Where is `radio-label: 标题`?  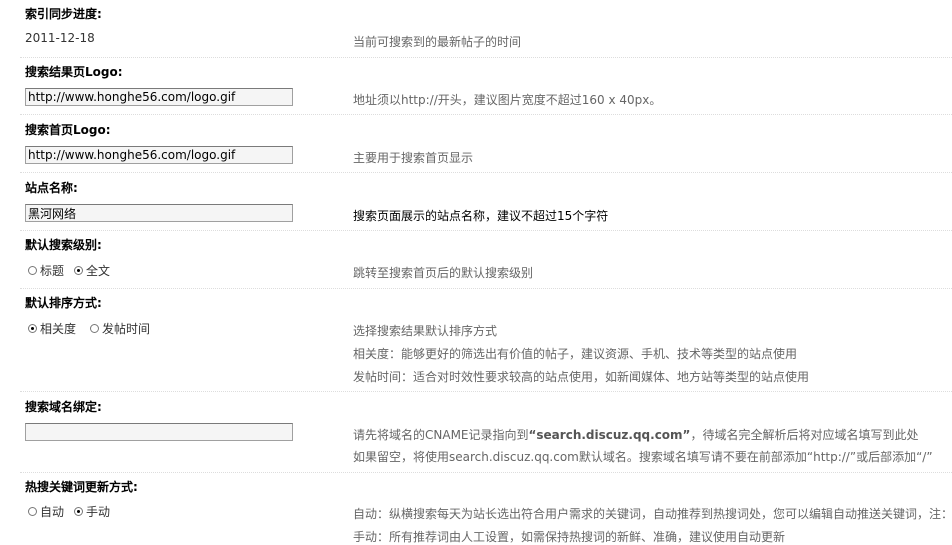 radio-label: 标题 is located at coordinates (52, 271).